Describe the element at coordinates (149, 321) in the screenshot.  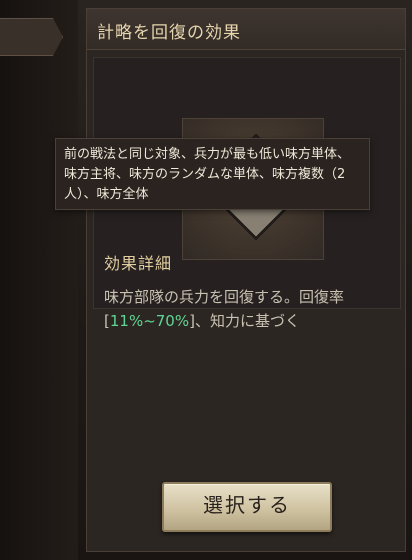
I see `recovery-percent: 11%~70%` at that location.